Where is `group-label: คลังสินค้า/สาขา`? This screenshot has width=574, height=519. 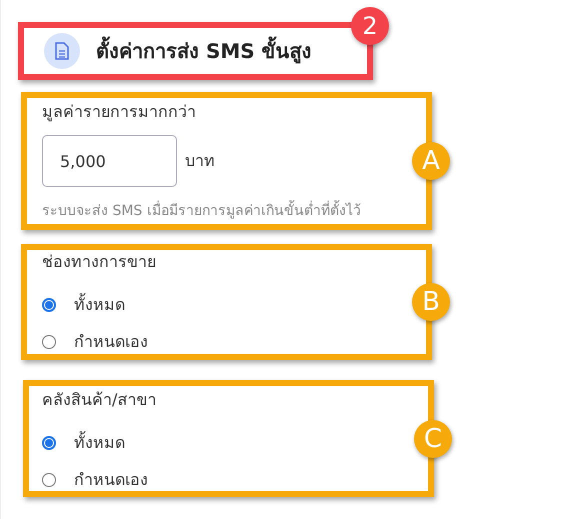 group-label: คลังสินค้า/สาขา is located at coordinates (100, 400).